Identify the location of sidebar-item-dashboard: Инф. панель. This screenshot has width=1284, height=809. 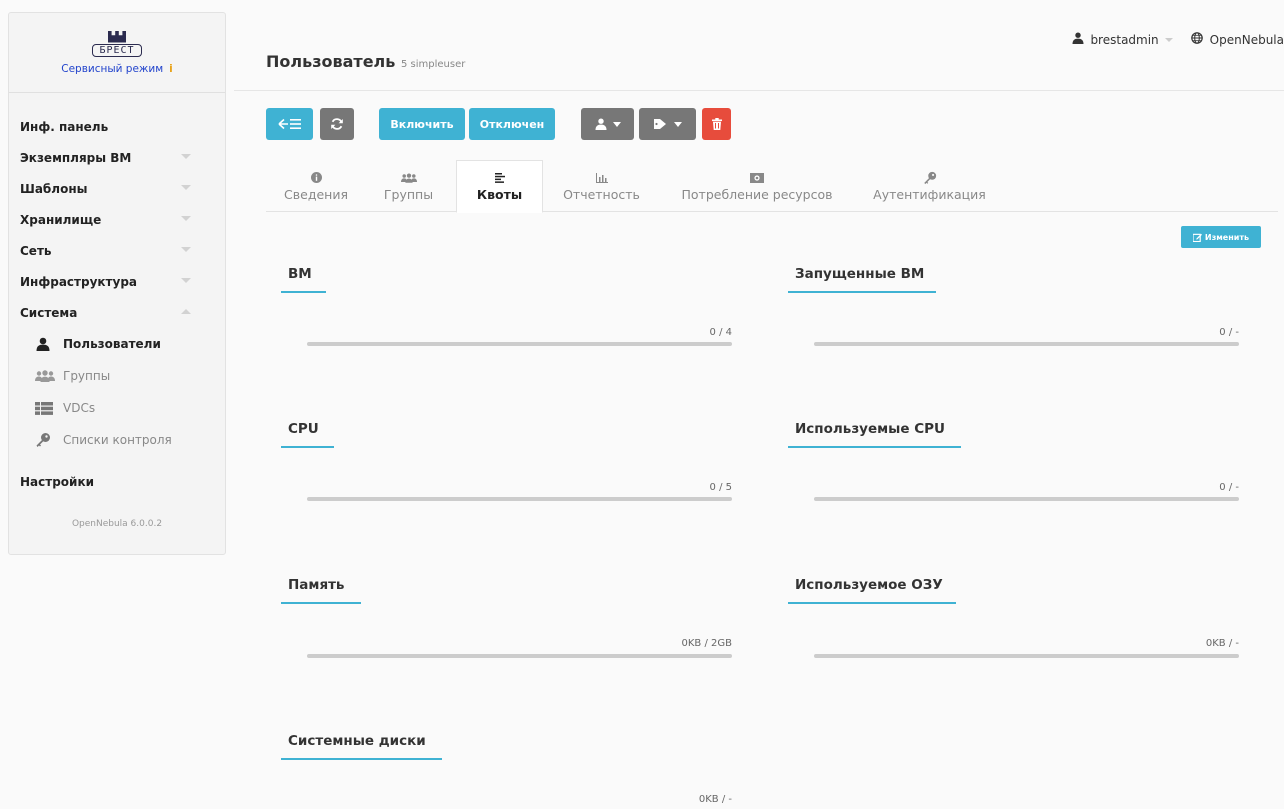
(117, 126).